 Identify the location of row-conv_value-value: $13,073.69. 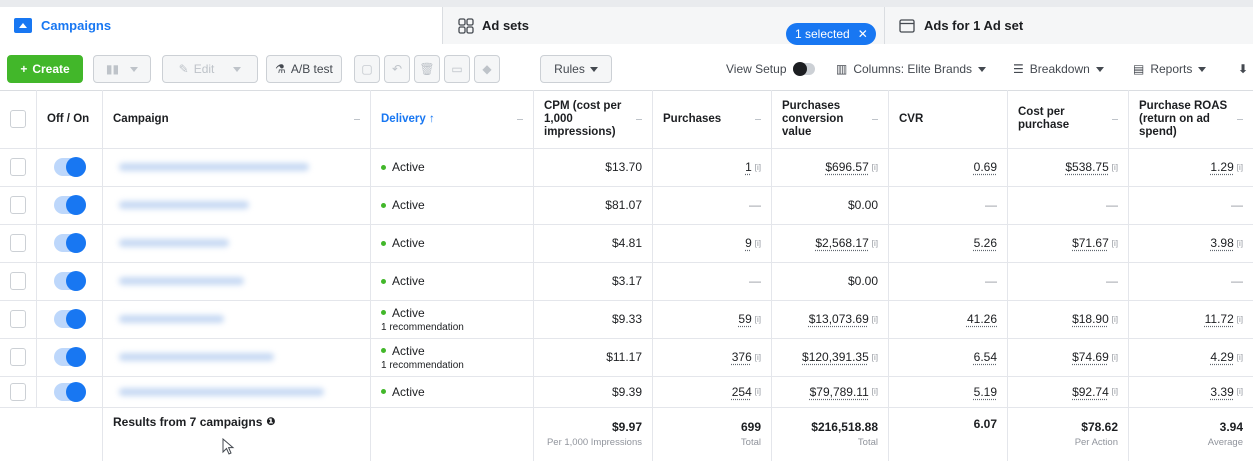
(839, 319).